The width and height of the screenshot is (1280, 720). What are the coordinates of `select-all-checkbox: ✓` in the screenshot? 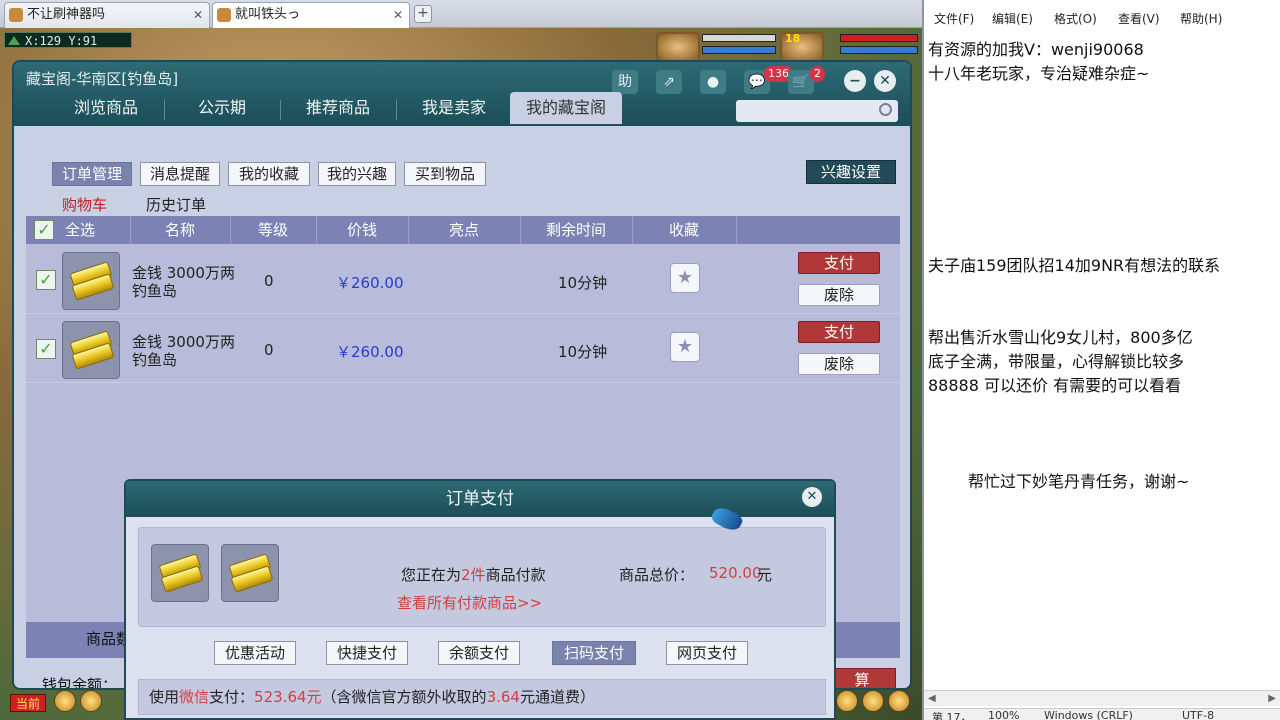 It's located at (44, 230).